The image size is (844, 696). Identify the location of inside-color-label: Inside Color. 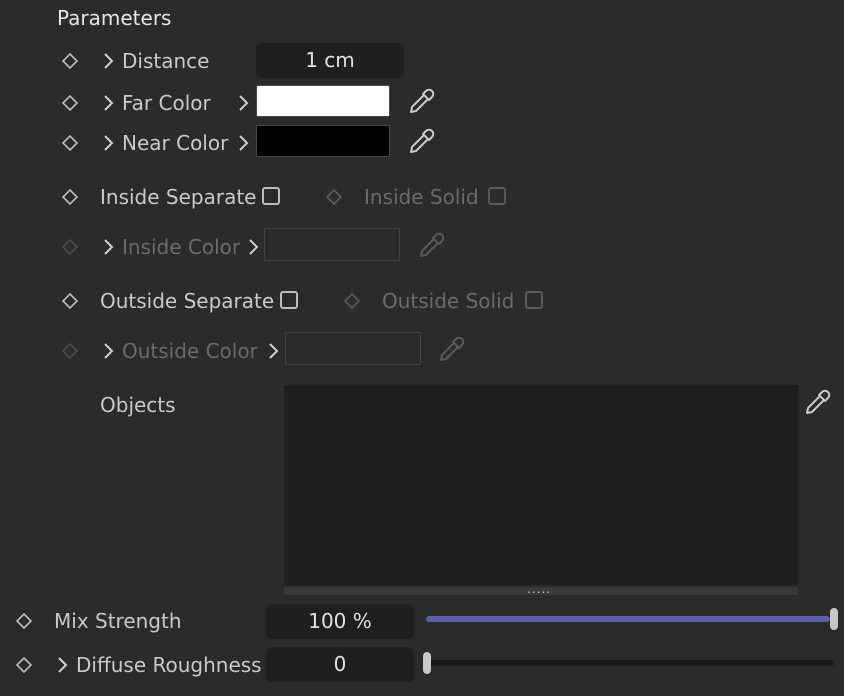
(181, 247).